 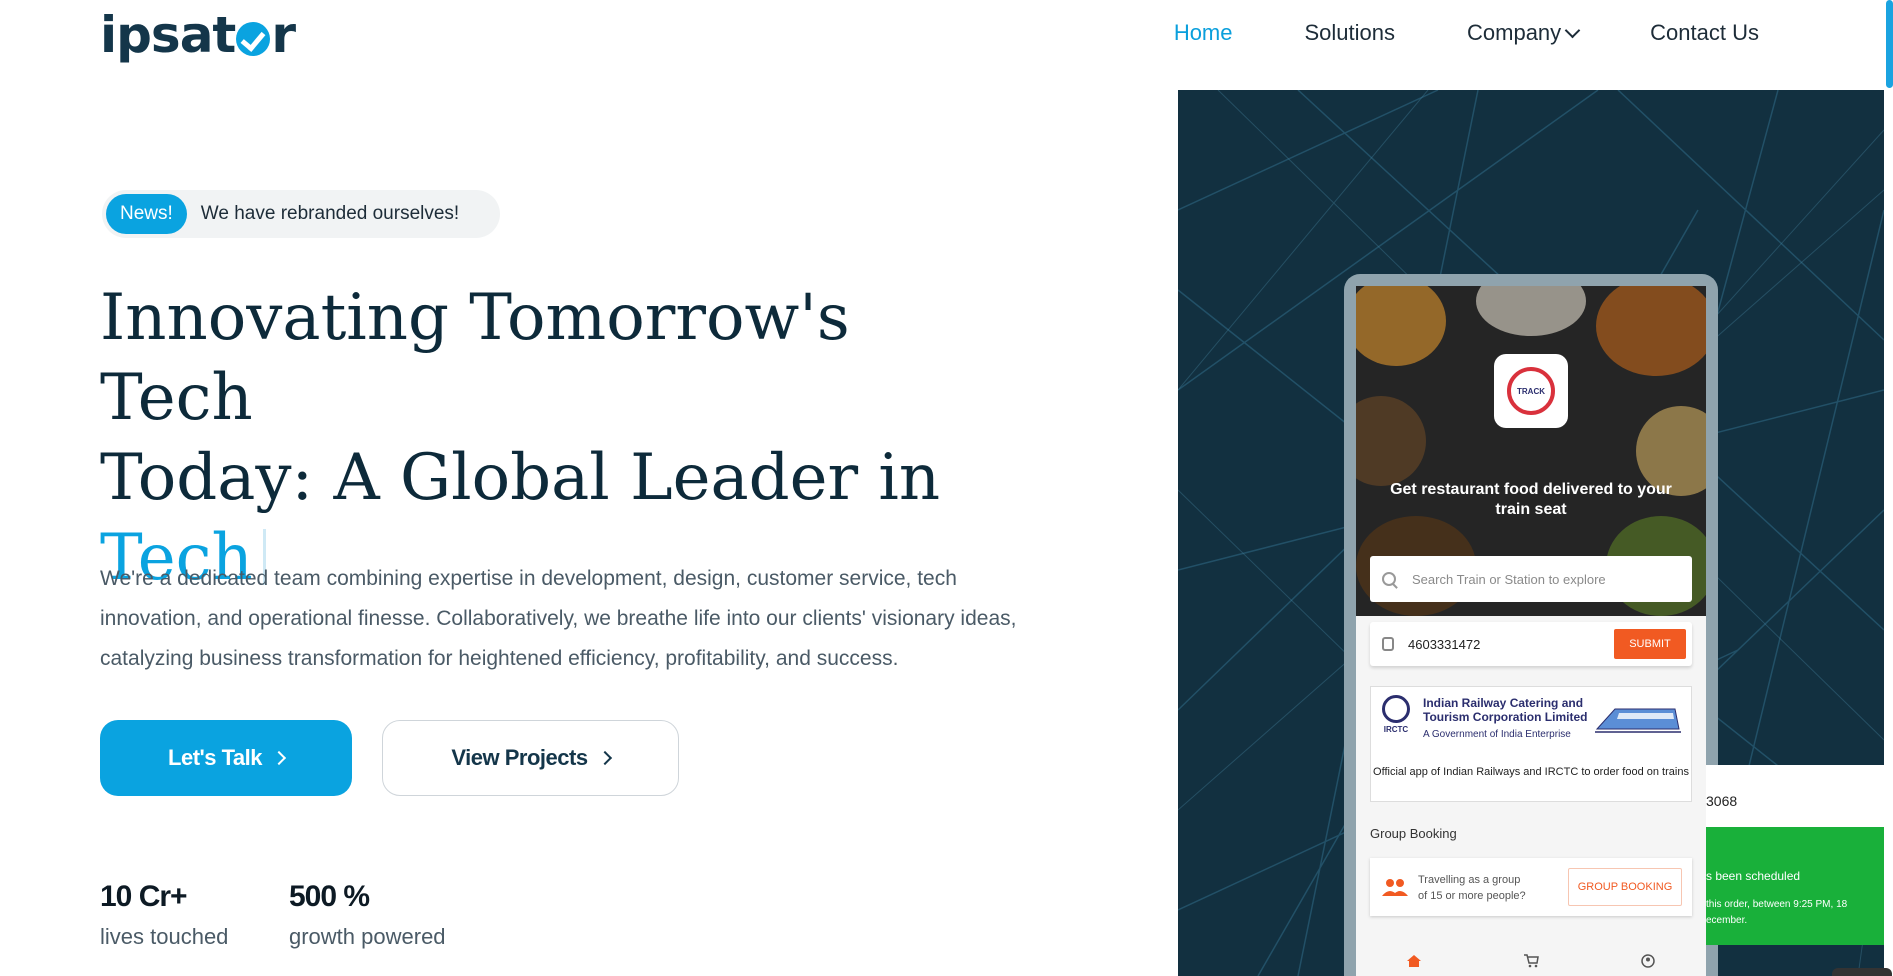 What do you see at coordinates (367, 936) in the screenshot?
I see `stat-label: growth powered` at bounding box center [367, 936].